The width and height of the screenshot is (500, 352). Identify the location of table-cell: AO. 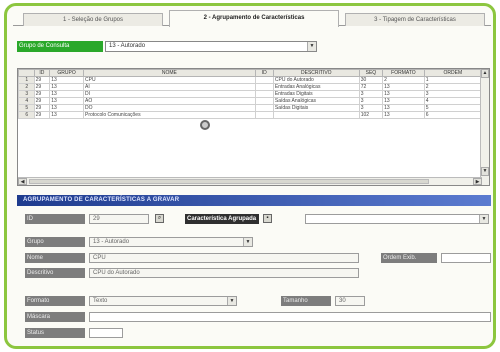
(169, 101).